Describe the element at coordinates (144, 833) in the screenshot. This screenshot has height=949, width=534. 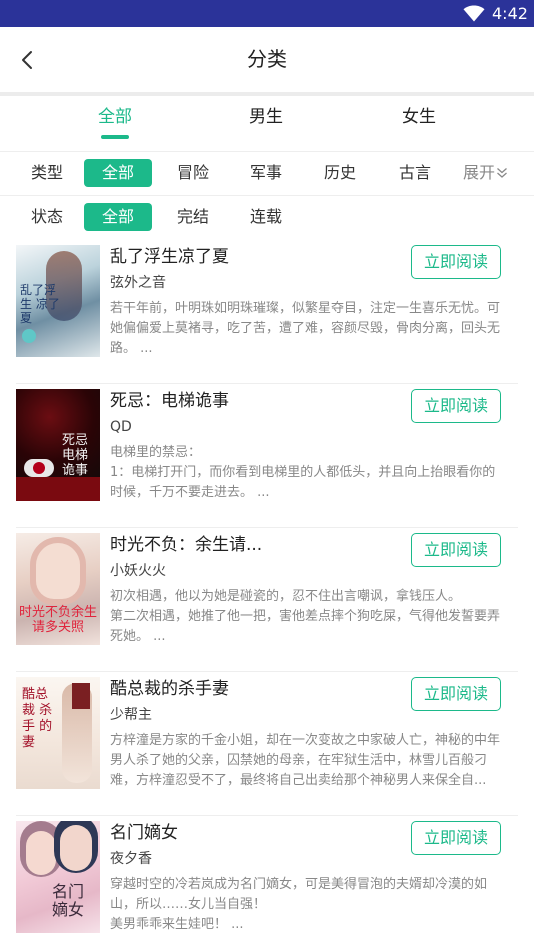
I see `book-title: 名门嫡女` at that location.